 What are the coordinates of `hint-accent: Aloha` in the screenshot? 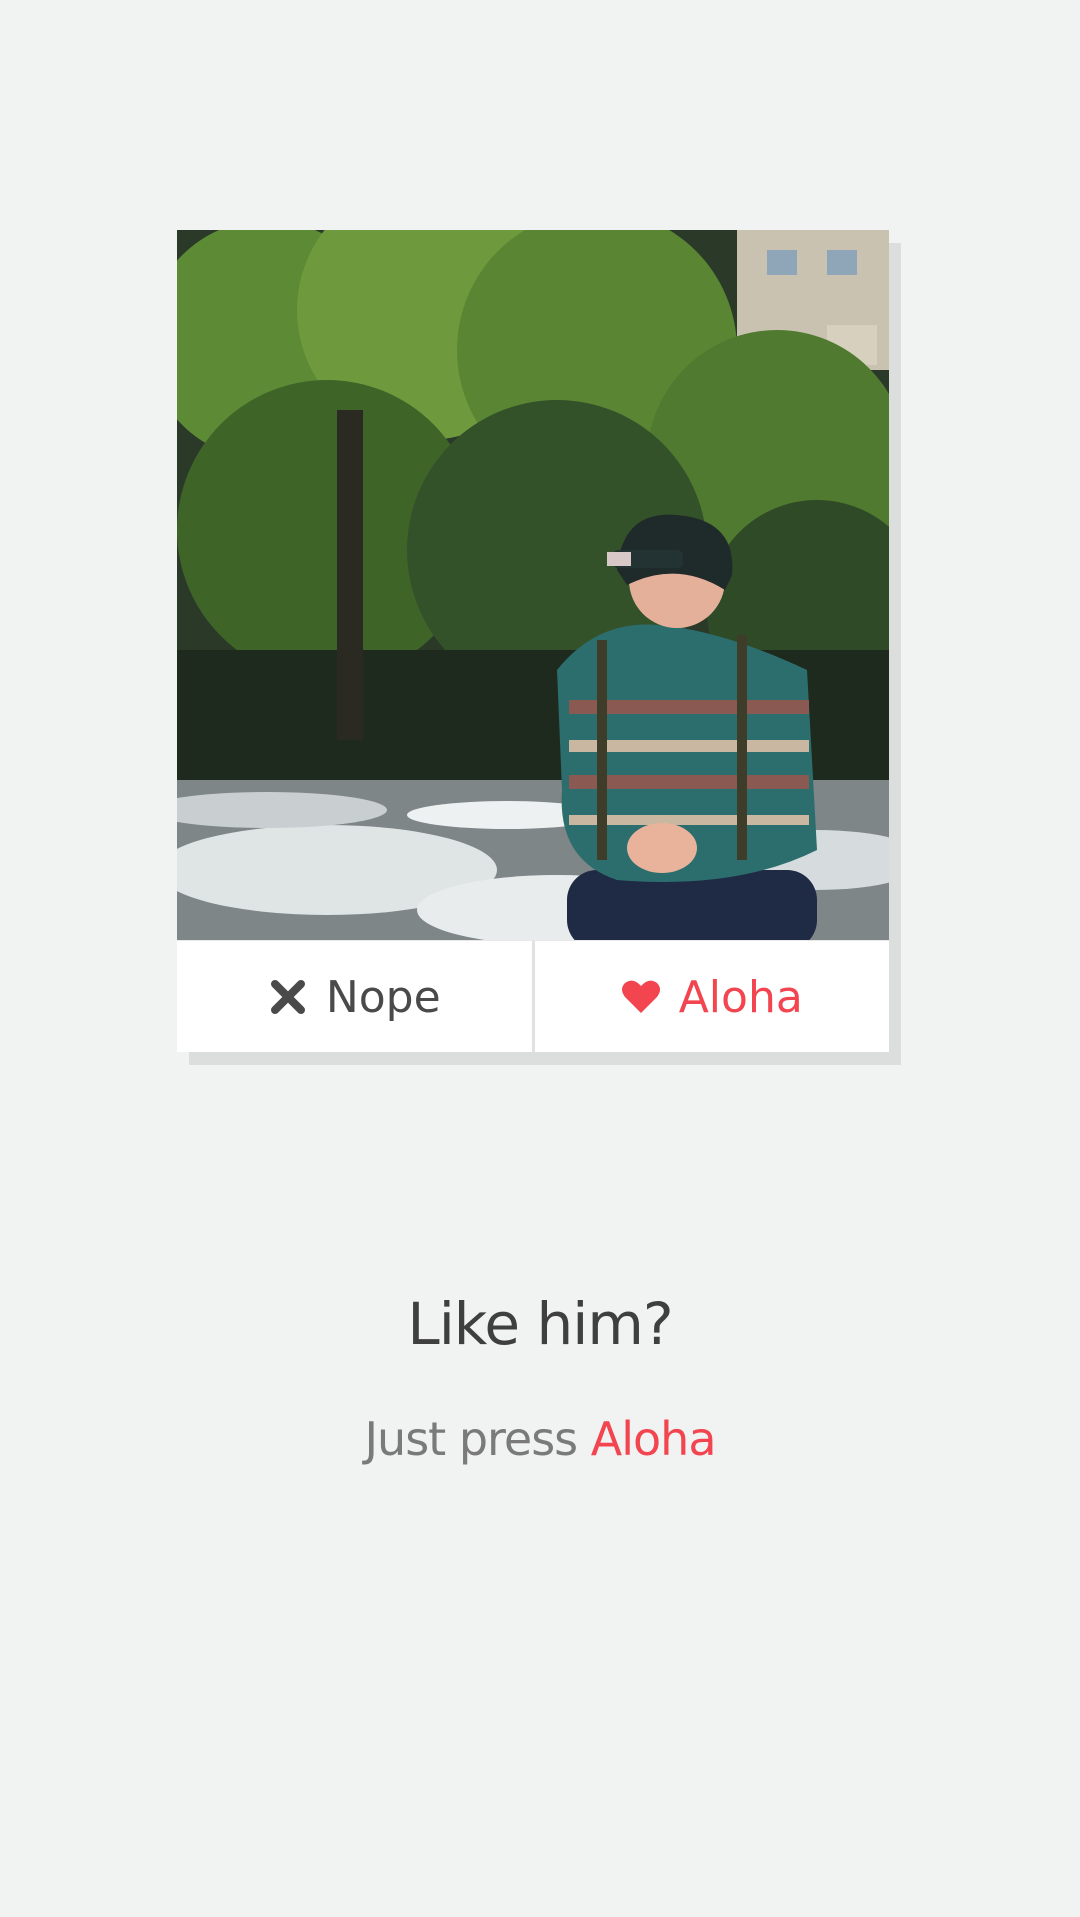 It's located at (653, 1439).